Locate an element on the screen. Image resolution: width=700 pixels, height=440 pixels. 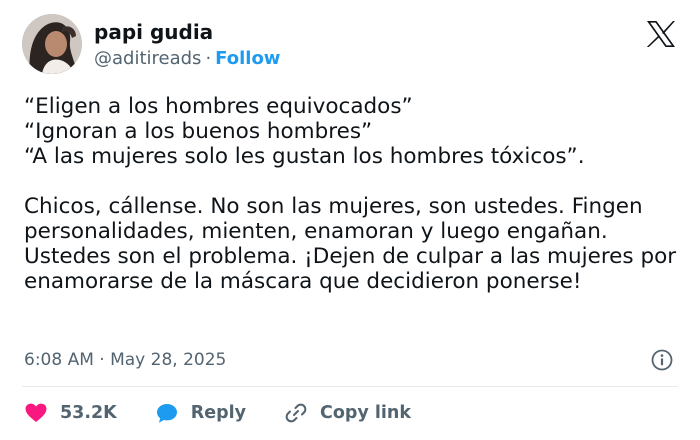
reply-button: Reply is located at coordinates (200, 413).